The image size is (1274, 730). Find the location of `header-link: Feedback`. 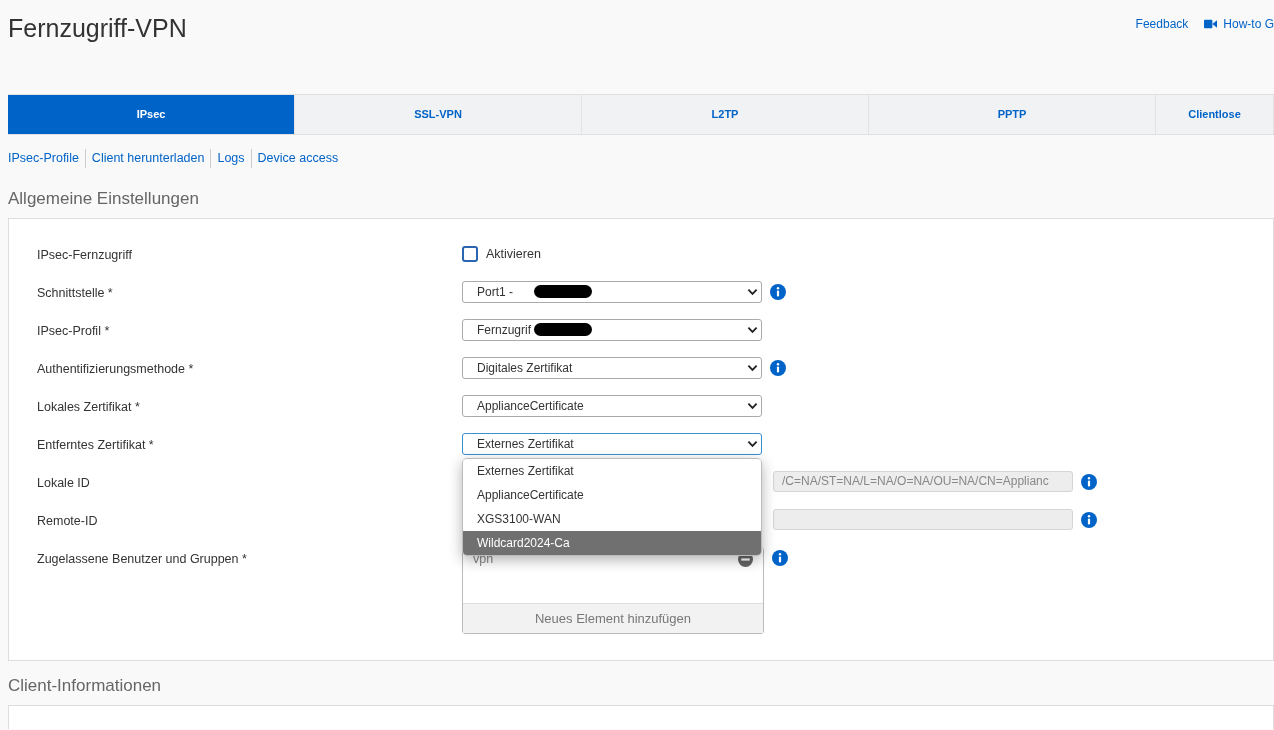

header-link: Feedback is located at coordinates (1162, 24).